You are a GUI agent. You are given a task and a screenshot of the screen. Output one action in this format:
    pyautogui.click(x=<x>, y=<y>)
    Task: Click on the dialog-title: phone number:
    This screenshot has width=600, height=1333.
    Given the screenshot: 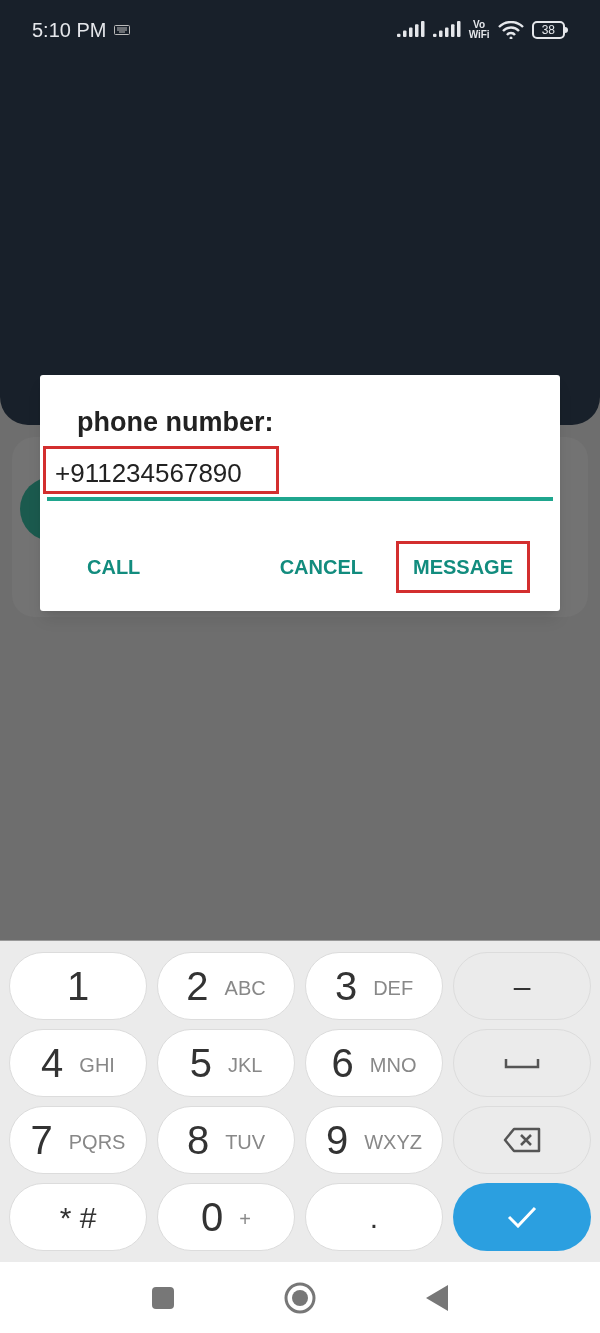 What is the action you would take?
    pyautogui.click(x=175, y=421)
    